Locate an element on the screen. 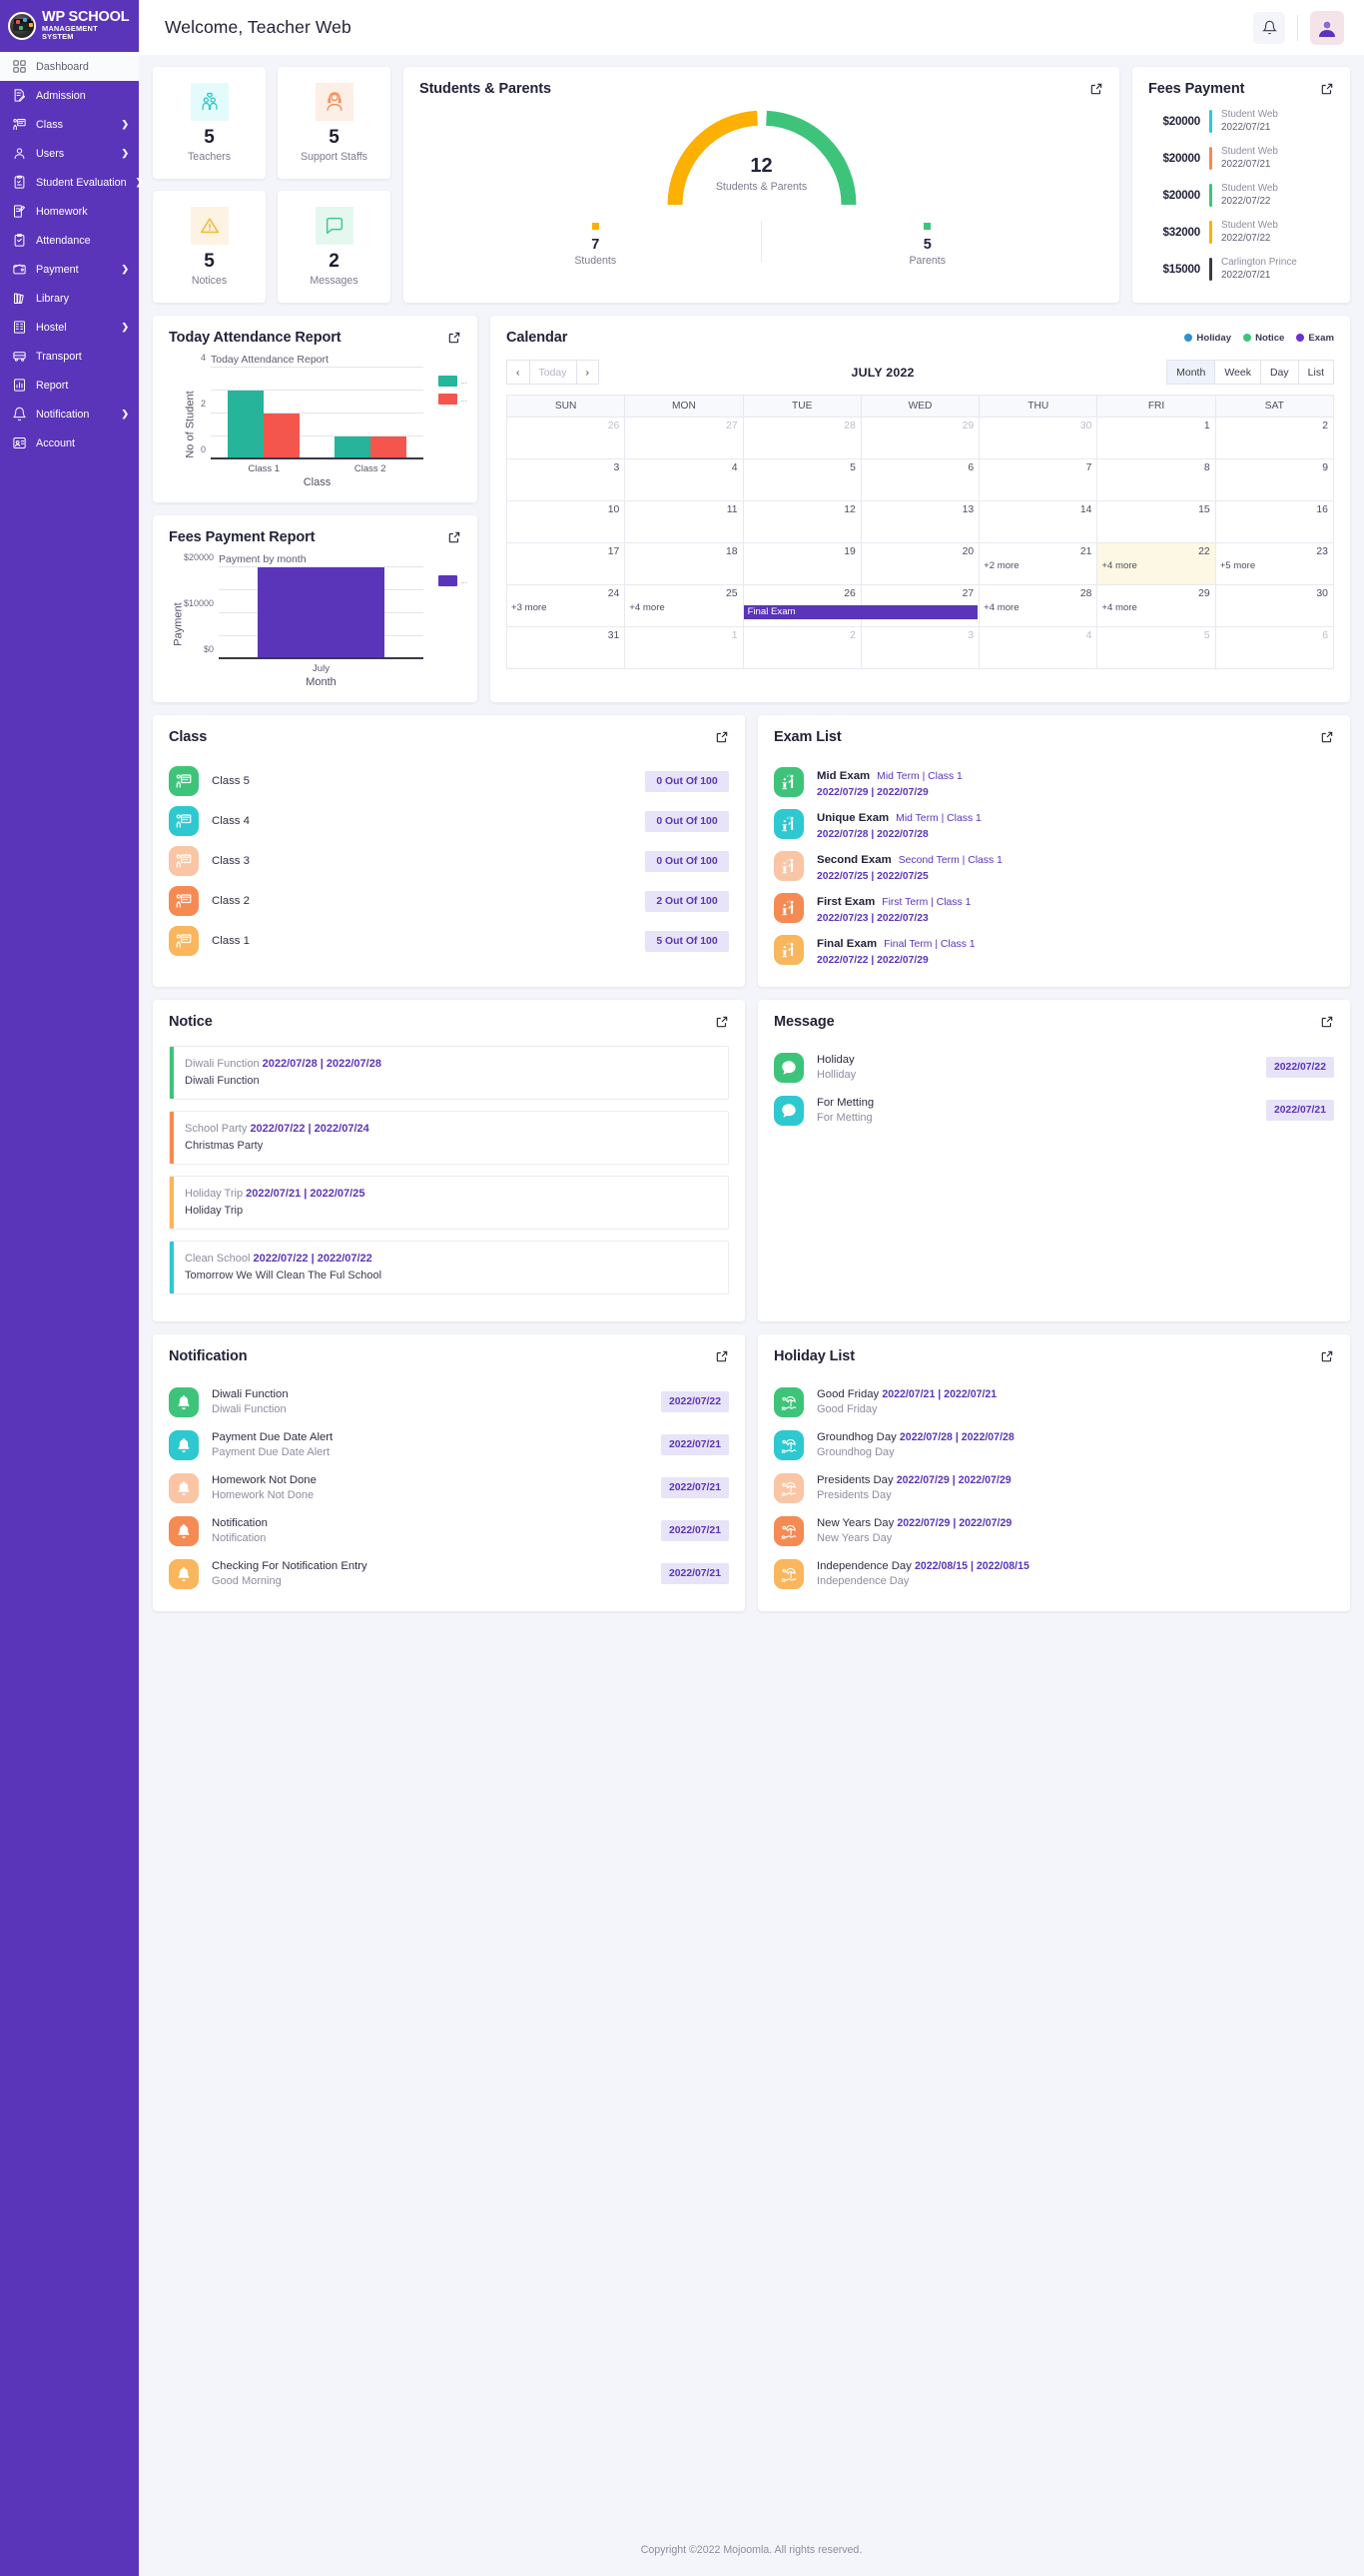 The image size is (1364, 2576). calendar-day-cell: 26 Final Exam is located at coordinates (861, 606).